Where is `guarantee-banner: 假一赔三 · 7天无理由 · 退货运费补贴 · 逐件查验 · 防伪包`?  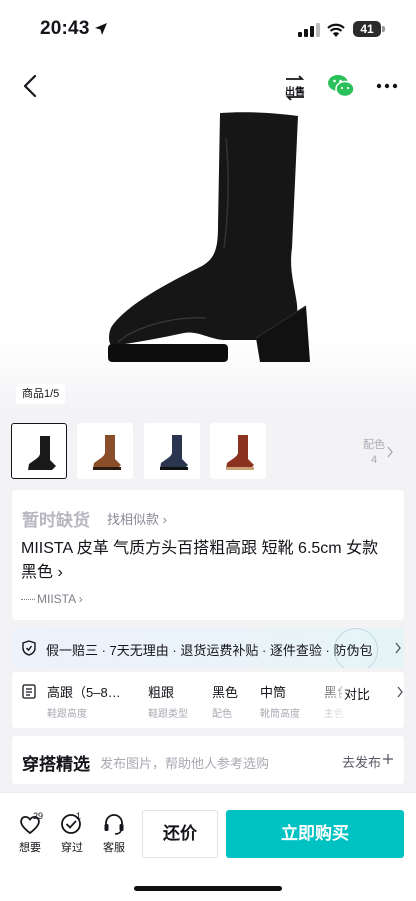
guarantee-banner: 假一赔三 · 7天无理由 · 退货运费补贴 · 逐件查验 · 防伪包 is located at coordinates (208, 648).